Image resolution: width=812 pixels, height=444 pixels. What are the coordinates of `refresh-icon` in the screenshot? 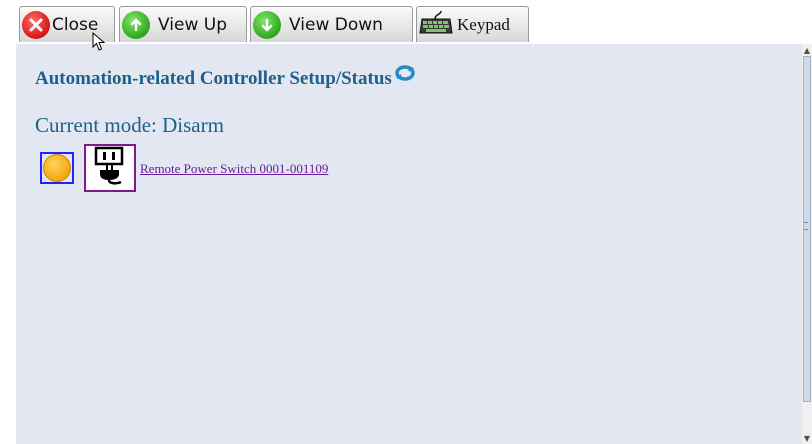 It's located at (405, 75).